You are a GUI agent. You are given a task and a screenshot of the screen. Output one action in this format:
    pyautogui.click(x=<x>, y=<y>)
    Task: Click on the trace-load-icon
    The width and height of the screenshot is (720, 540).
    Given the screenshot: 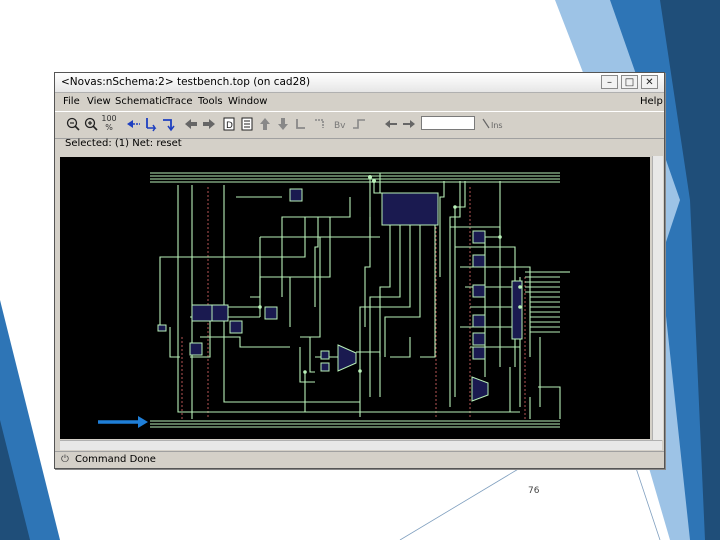 What is the action you would take?
    pyautogui.click(x=151, y=124)
    